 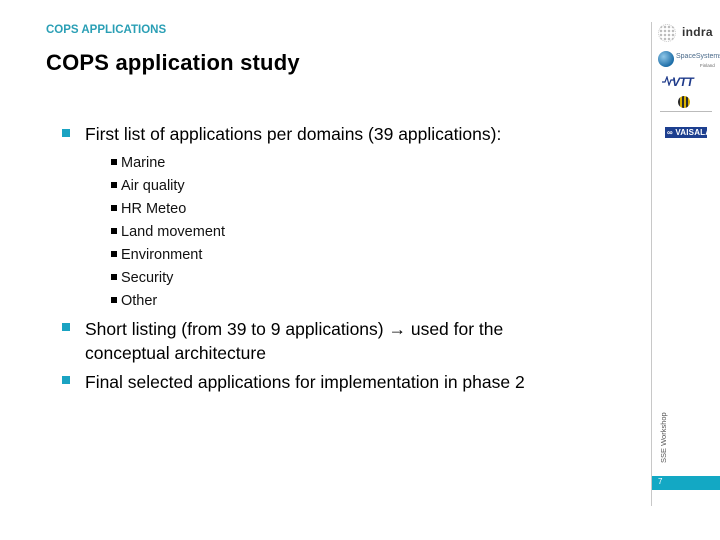 I want to click on sub-item-hr-meteo: HR Meteo, so click(x=154, y=209).